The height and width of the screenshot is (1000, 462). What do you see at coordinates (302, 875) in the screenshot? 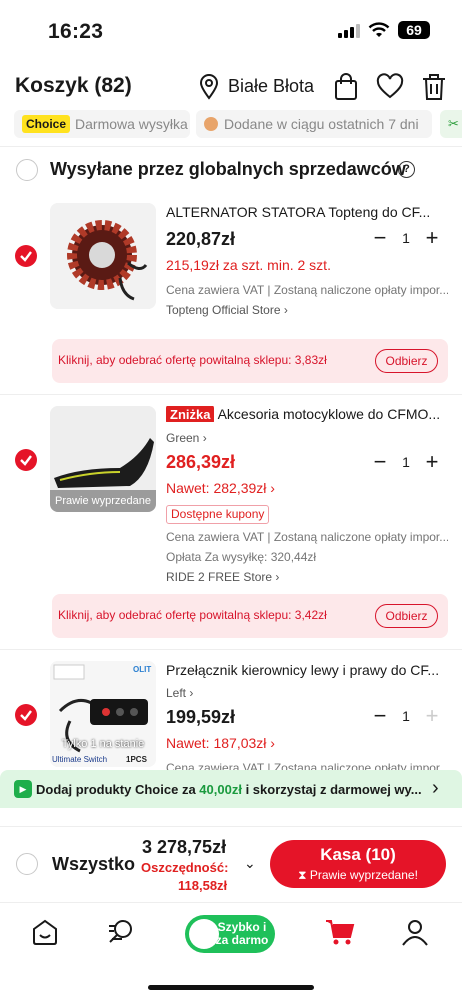
I see `hourglass-icon: ⧗` at bounding box center [302, 875].